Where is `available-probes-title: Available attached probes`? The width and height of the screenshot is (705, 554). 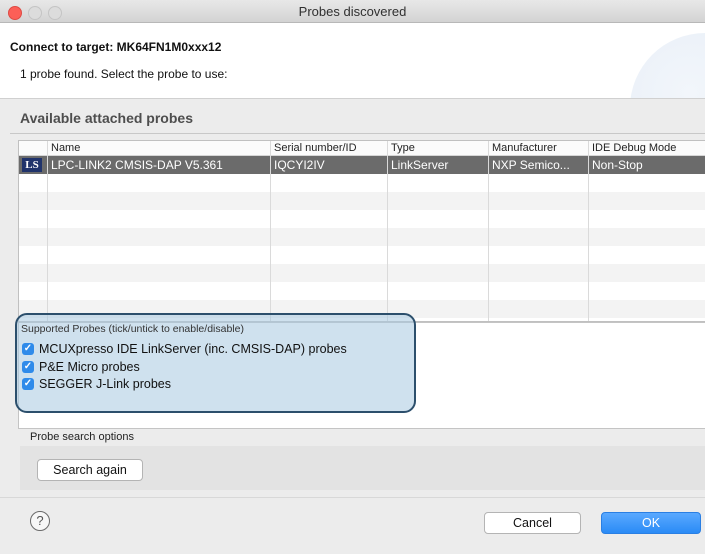 available-probes-title: Available attached probes is located at coordinates (106, 118).